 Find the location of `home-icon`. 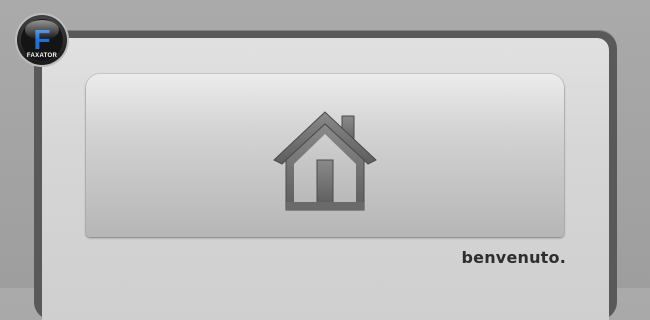

home-icon is located at coordinates (325, 161).